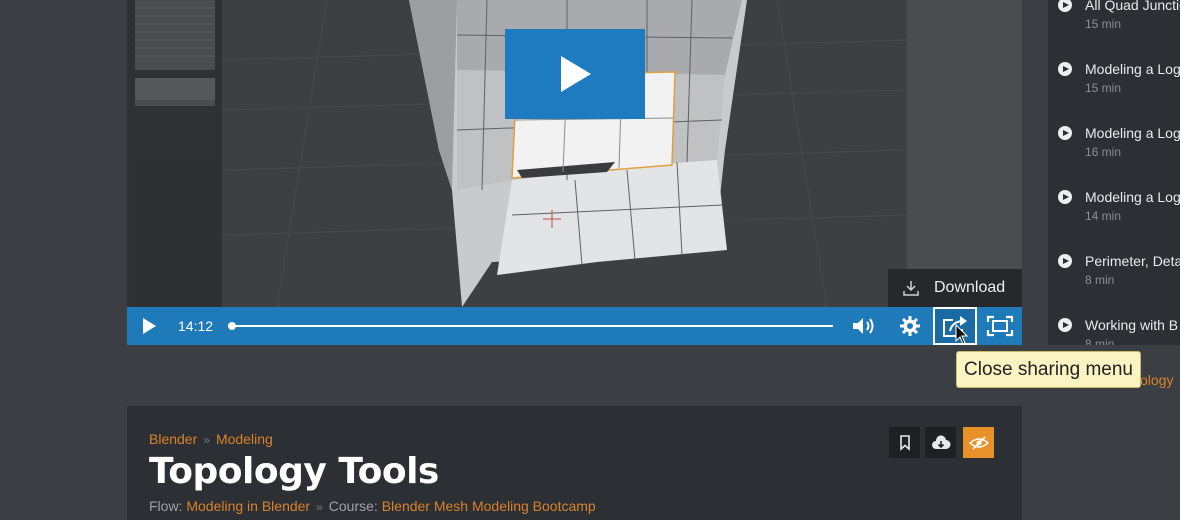  Describe the element at coordinates (196, 326) in the screenshot. I see `current-time: 14:12` at that location.